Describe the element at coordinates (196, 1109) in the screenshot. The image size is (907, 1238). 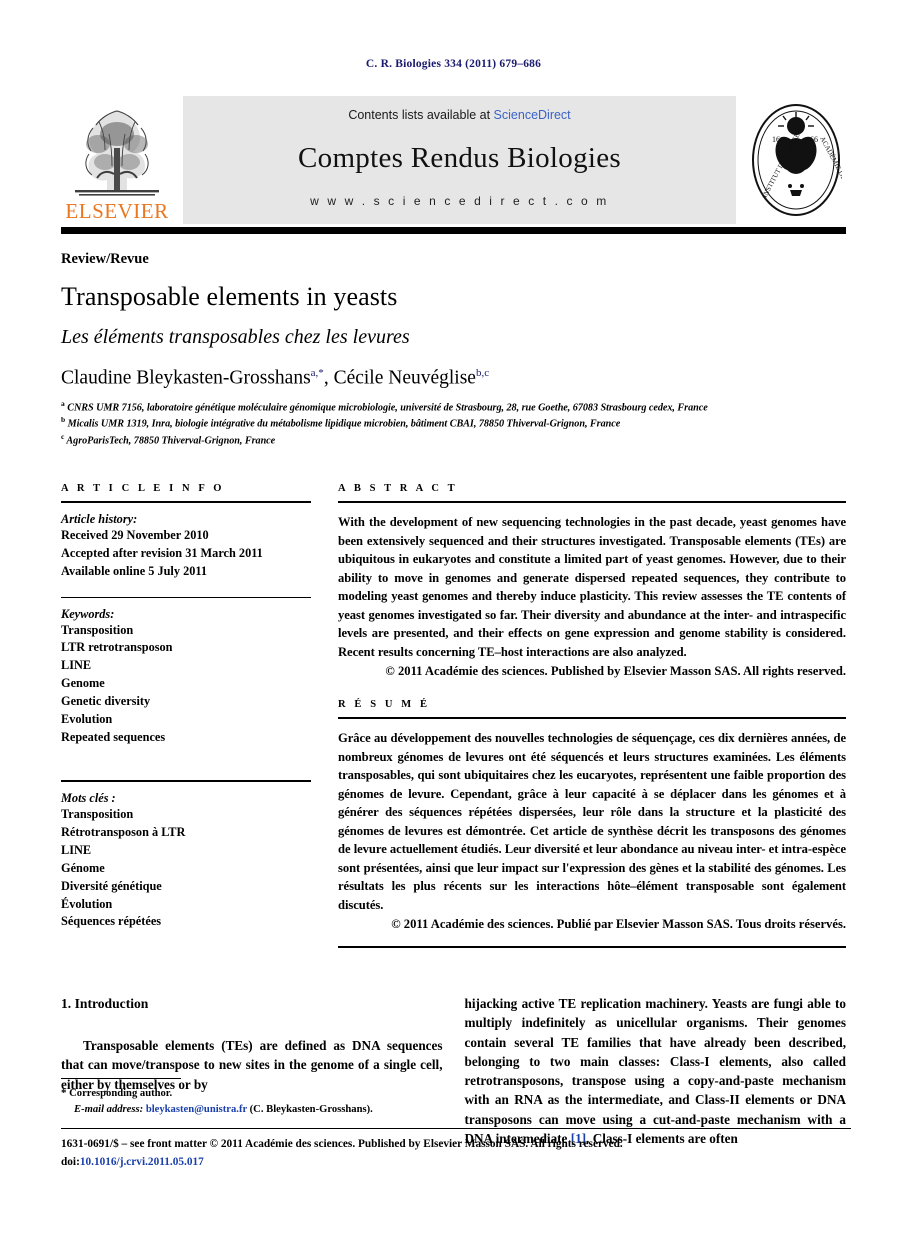
I see `email-link: bleykasten@unistra.fr` at that location.